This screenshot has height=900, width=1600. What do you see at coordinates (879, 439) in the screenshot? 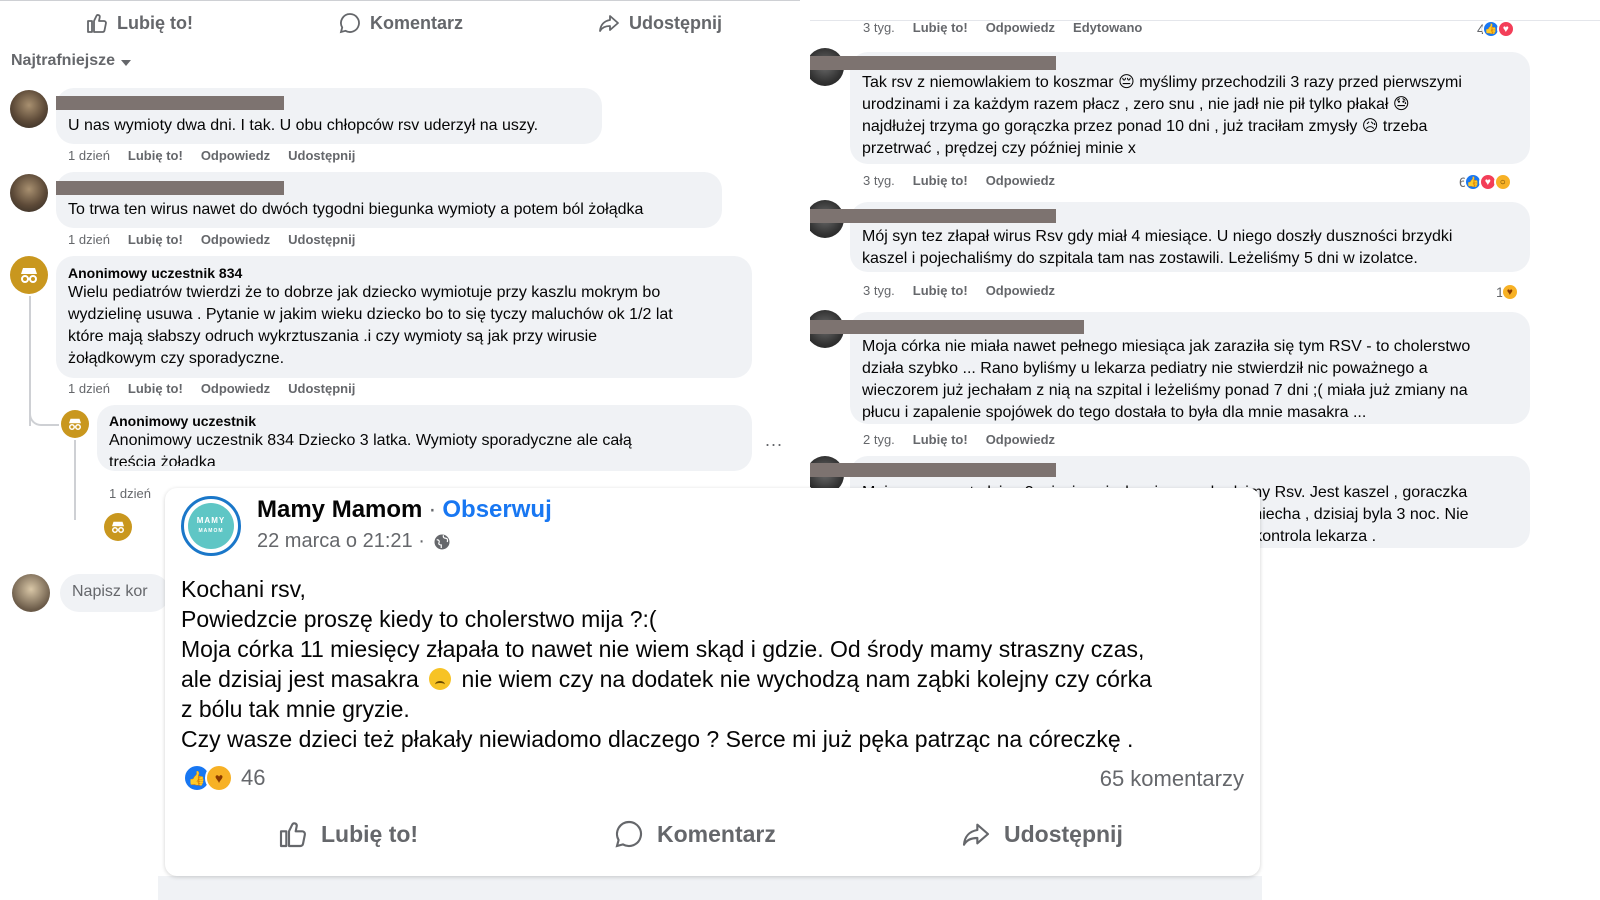
I see `comment-time: 2 tyg.` at bounding box center [879, 439].